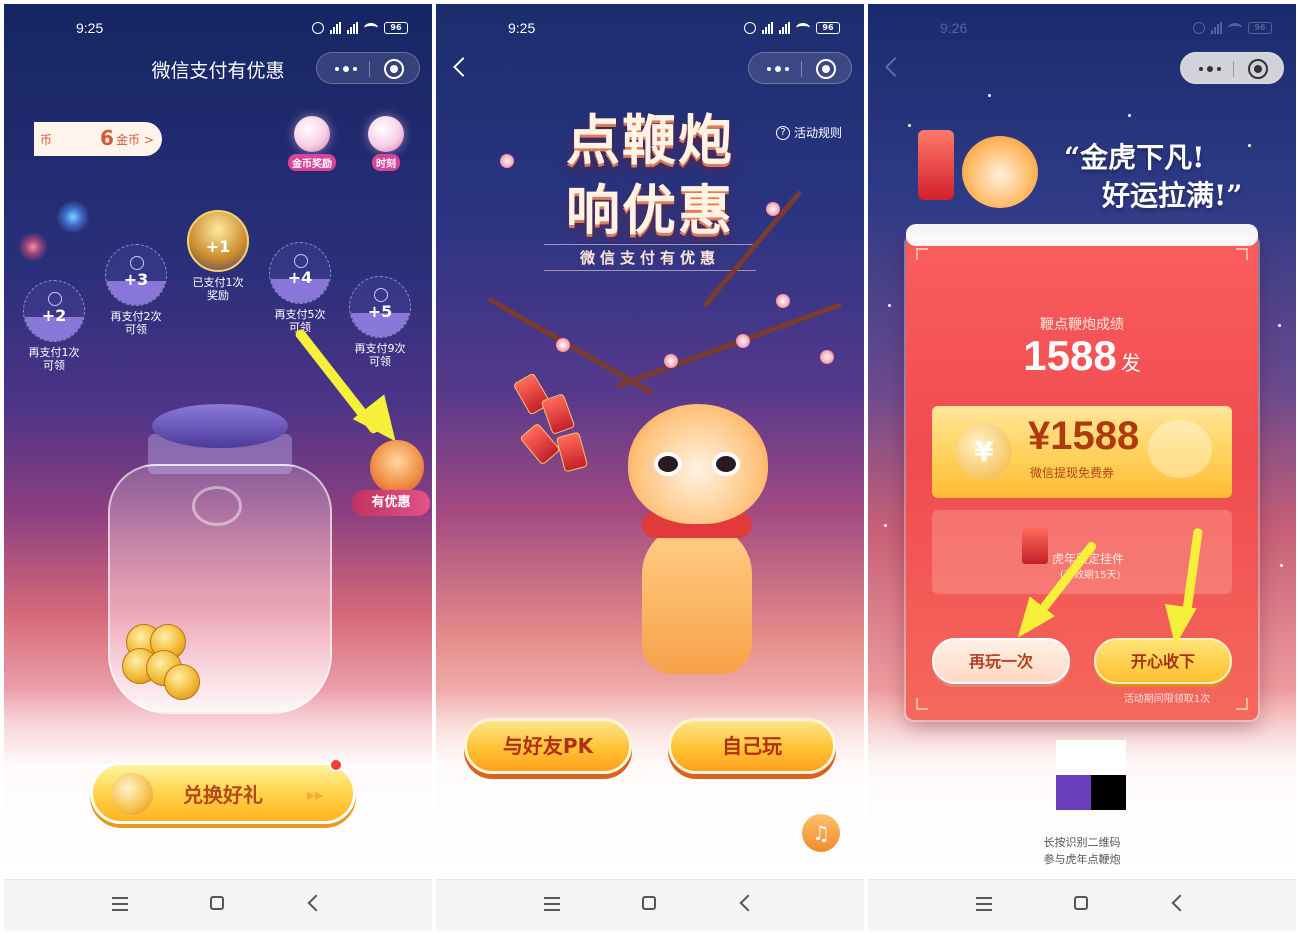 The width and height of the screenshot is (1300, 935). What do you see at coordinates (821, 833) in the screenshot?
I see `music-toggle-icon: ♫` at bounding box center [821, 833].